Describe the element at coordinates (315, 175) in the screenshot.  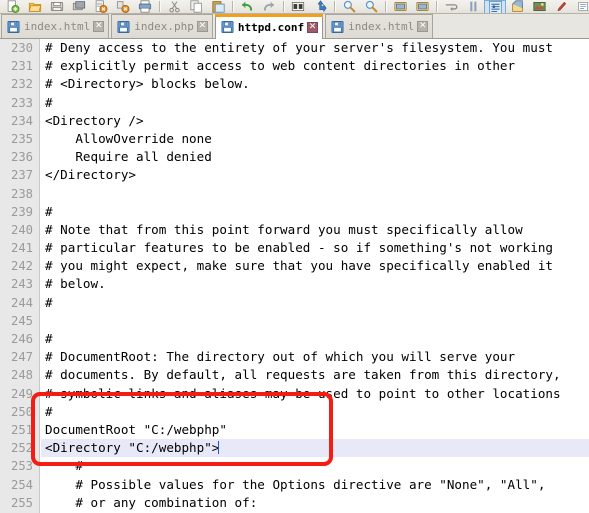
I see `code-line: </Directory>` at that location.